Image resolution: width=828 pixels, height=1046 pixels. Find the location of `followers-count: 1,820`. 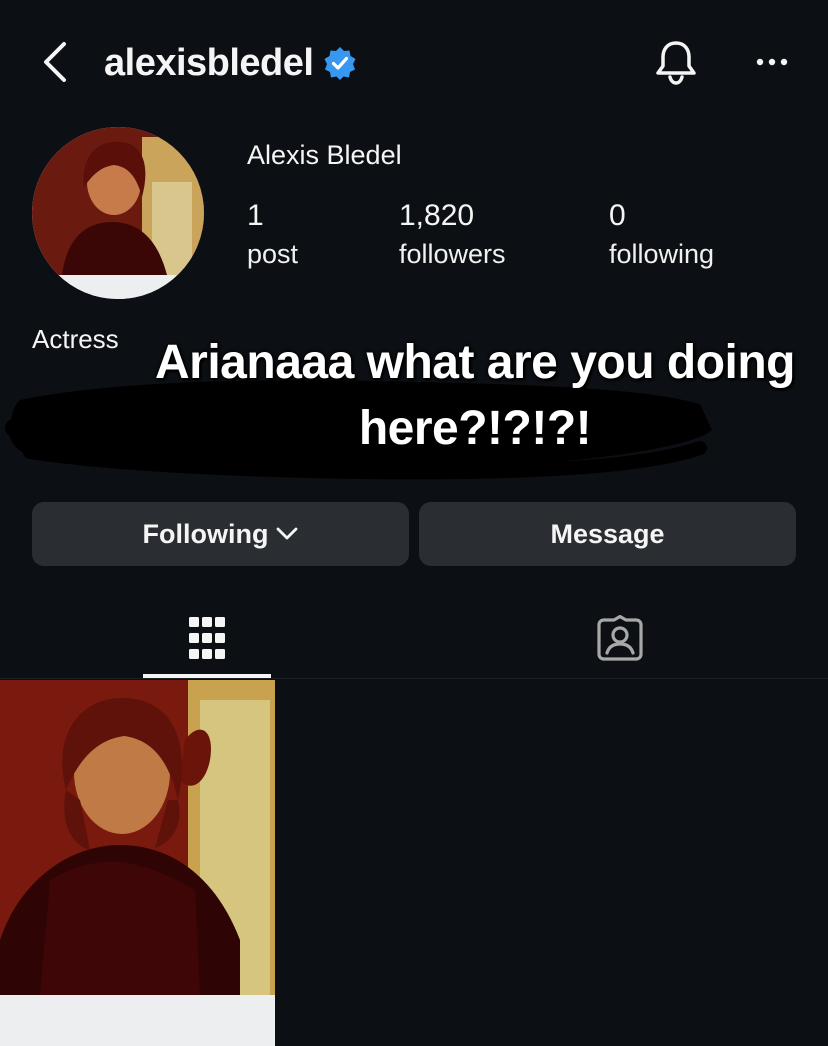

followers-count: 1,820 is located at coordinates (437, 215).